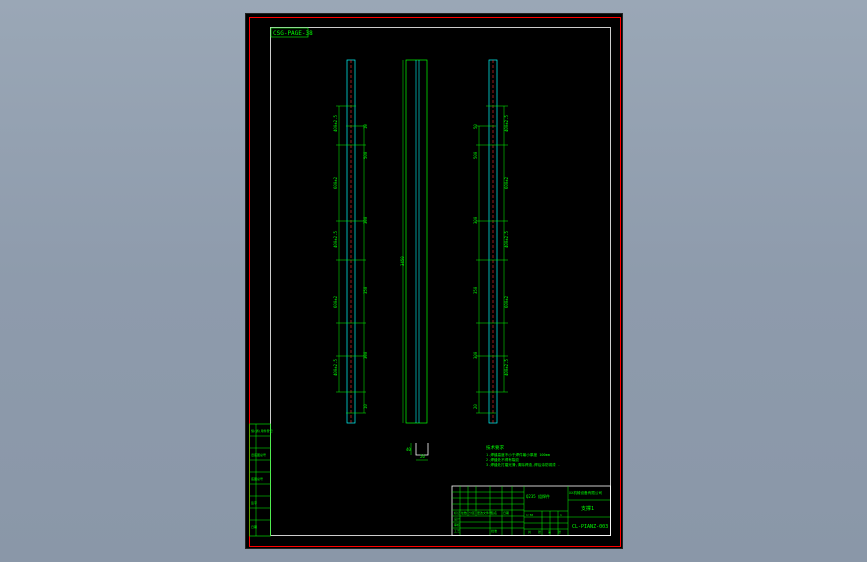 The width and height of the screenshot is (867, 562). What do you see at coordinates (257, 478) in the screenshot?
I see `side-row-4: 底图总号` at bounding box center [257, 478].